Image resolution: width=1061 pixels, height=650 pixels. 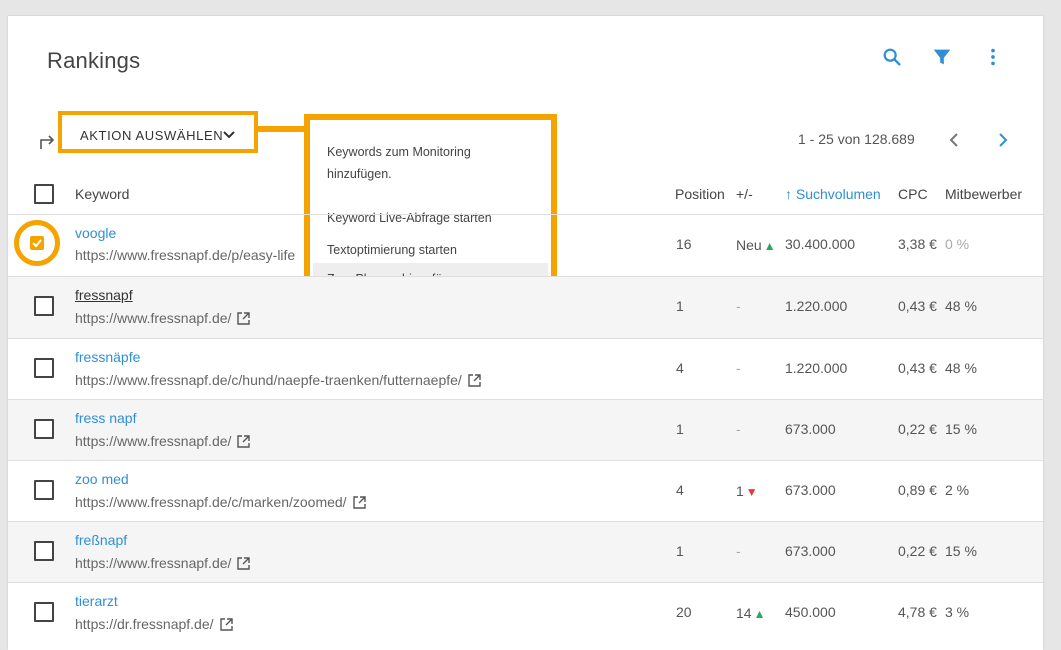 I want to click on select-action-label: AKTION AUSWÄHLEN, so click(x=152, y=135).